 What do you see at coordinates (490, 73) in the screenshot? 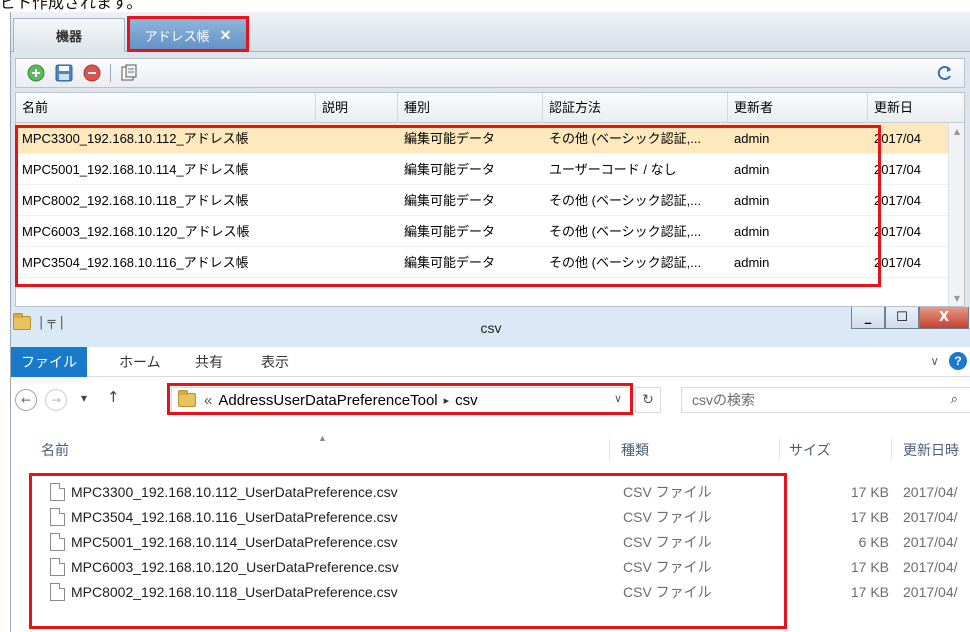
I see `app-toolbar` at bounding box center [490, 73].